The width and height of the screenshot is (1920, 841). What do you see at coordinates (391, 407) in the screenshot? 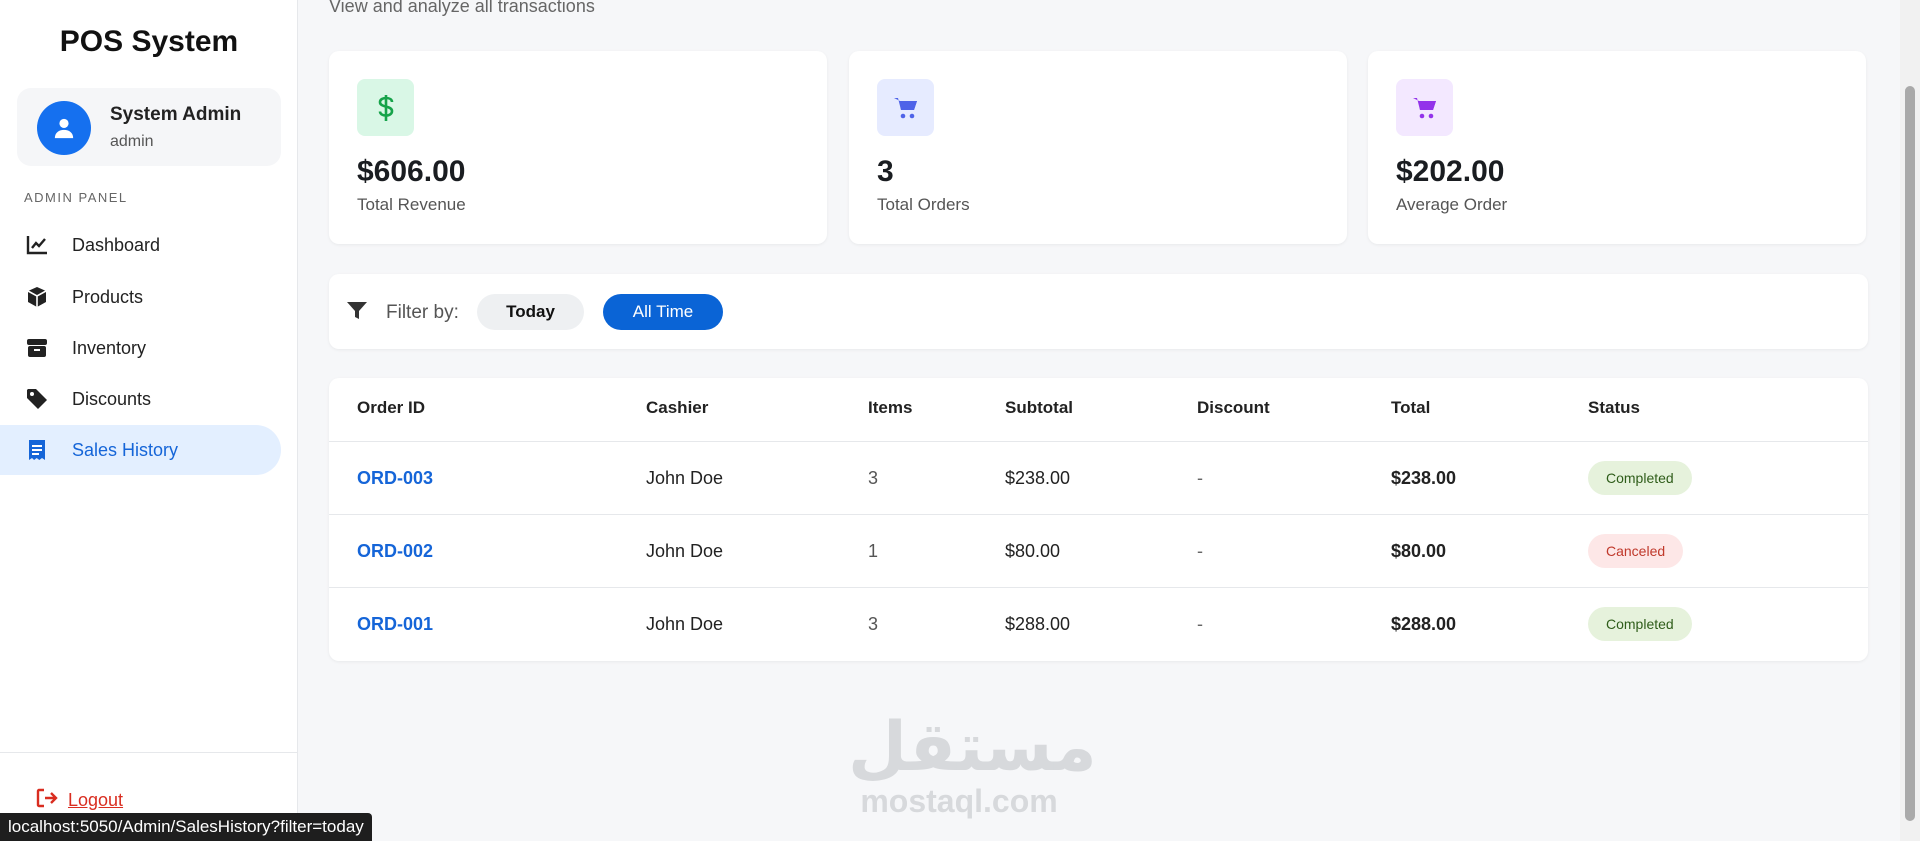
I see `column-header: Order ID` at bounding box center [391, 407].